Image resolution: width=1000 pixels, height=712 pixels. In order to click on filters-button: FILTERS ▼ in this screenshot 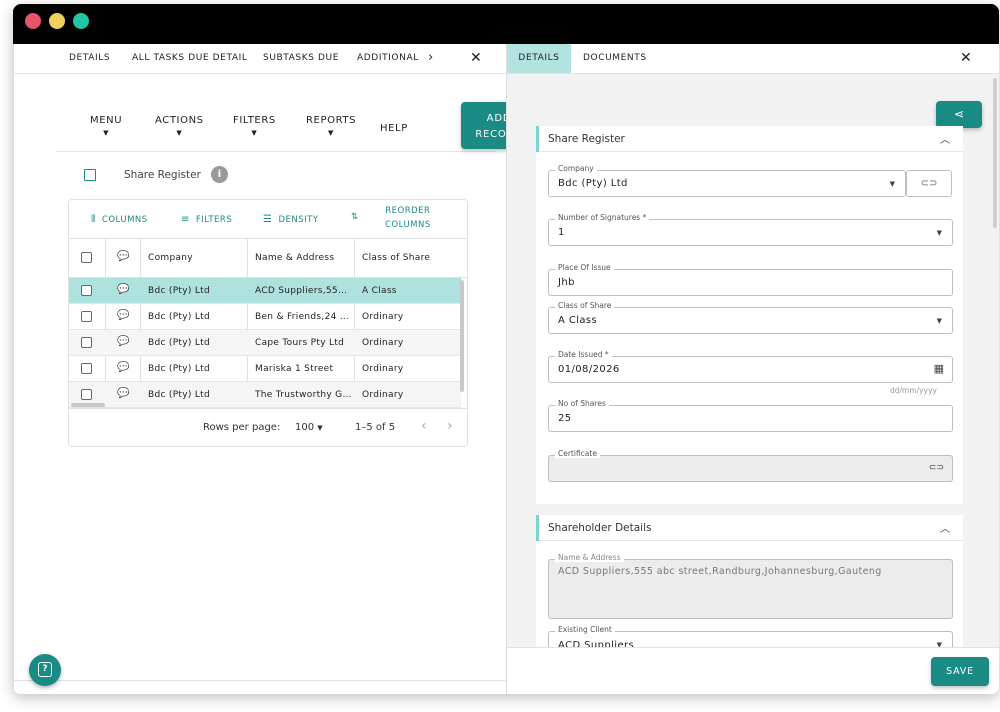, I will do `click(254, 126)`.